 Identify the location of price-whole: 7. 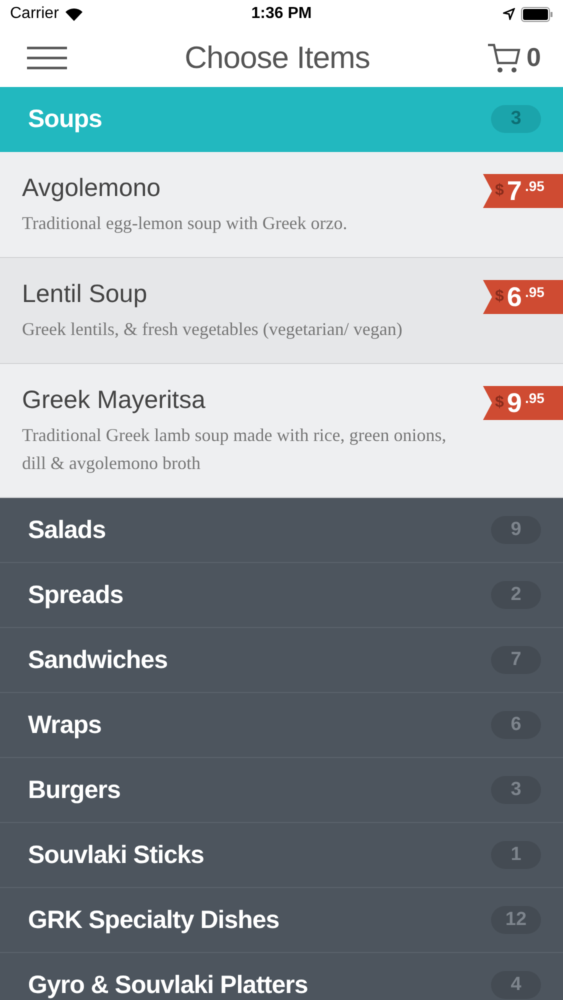
(514, 191).